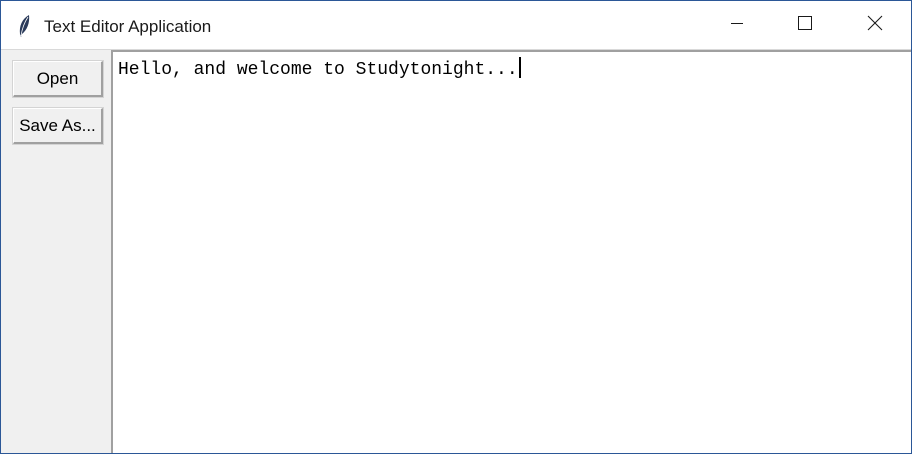  I want to click on text-cursor, so click(519, 67).